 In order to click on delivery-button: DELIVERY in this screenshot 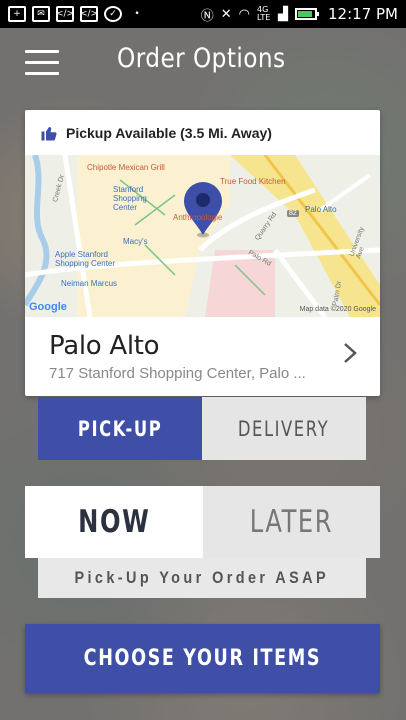, I will do `click(284, 428)`.